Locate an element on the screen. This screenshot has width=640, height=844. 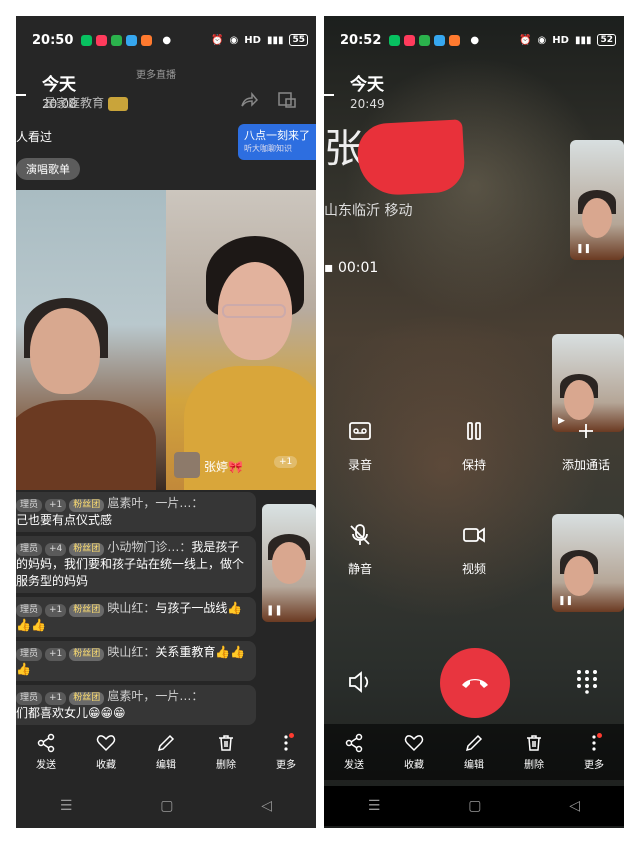
system-nav-bar: ☰ ▢ ◁ is located at coordinates (474, 806).